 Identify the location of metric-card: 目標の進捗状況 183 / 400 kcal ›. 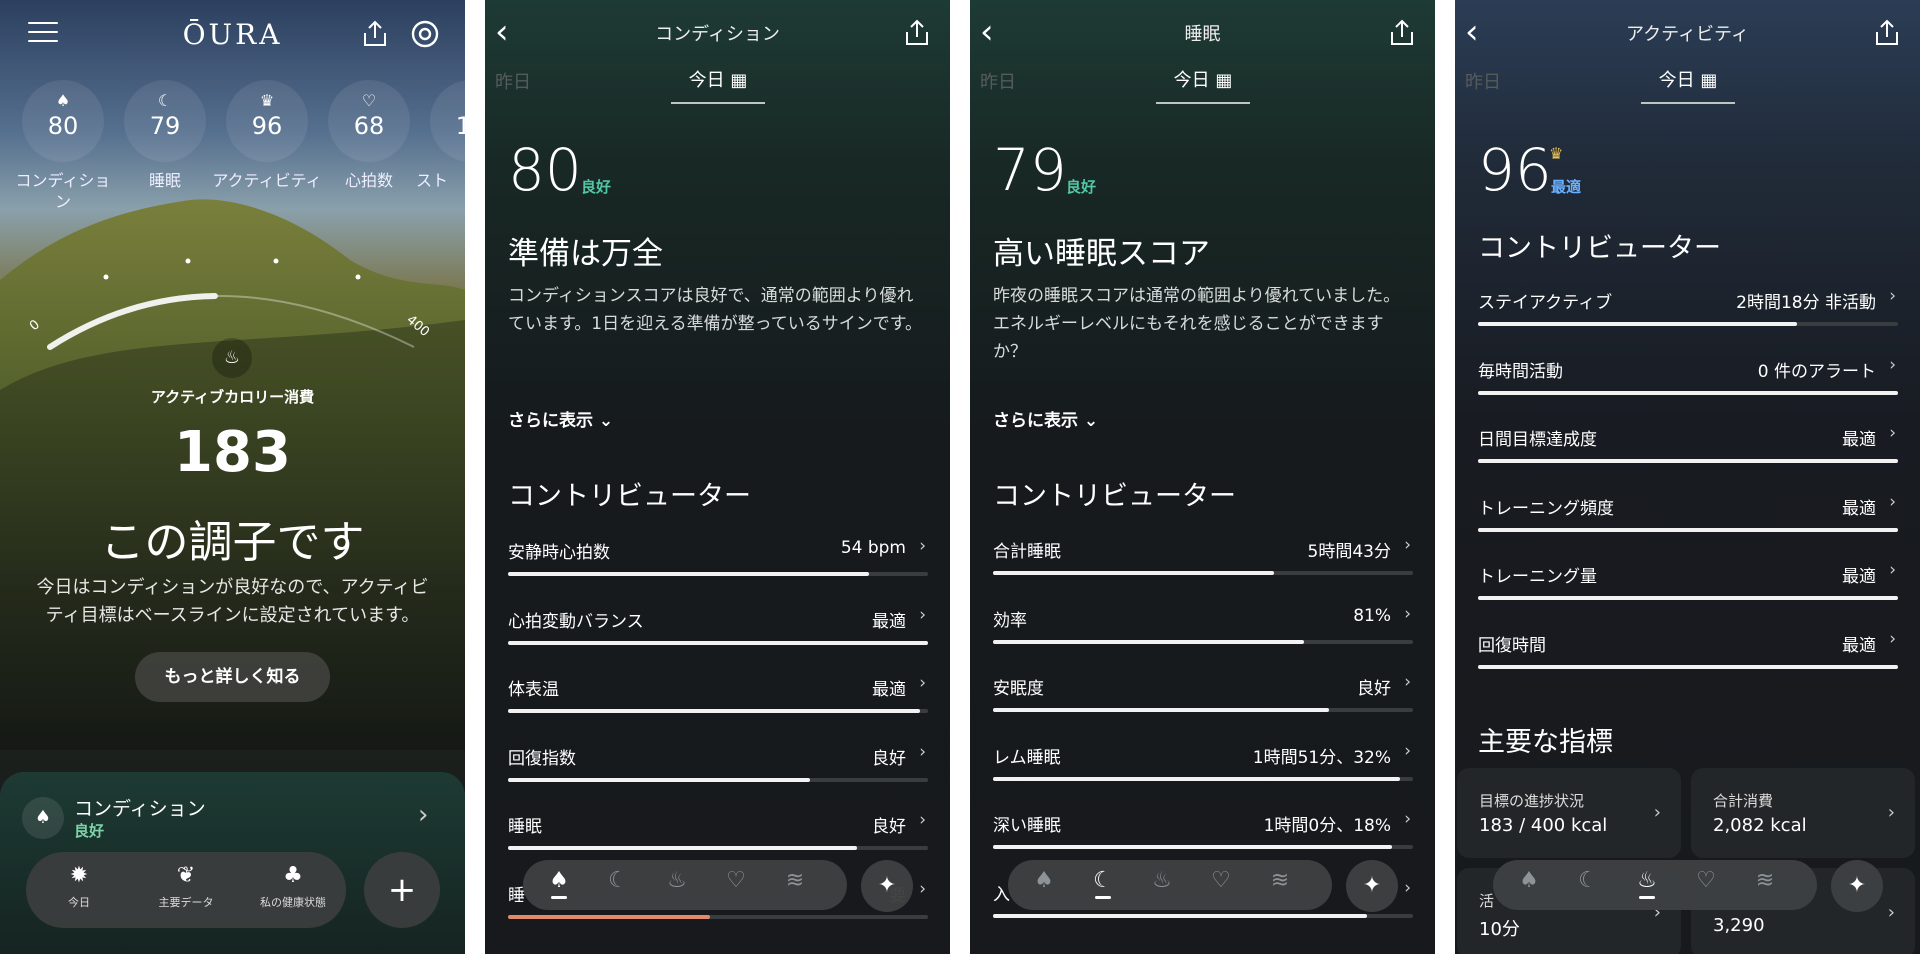
(1569, 813).